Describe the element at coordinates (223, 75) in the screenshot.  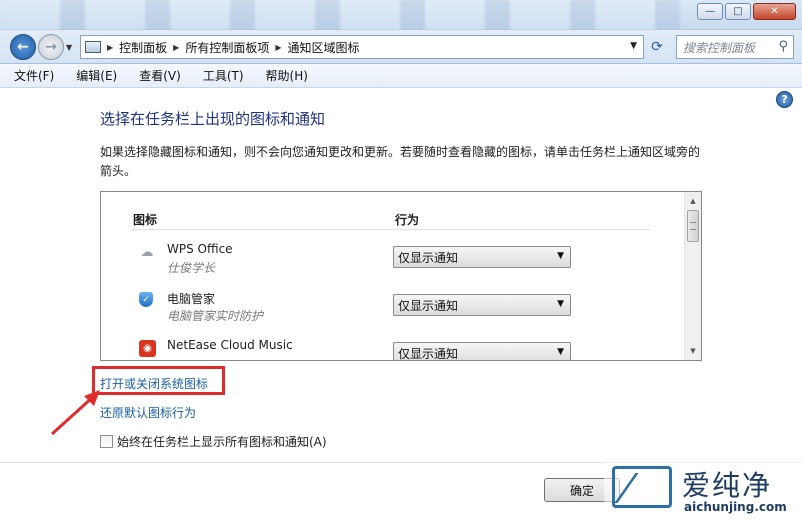
I see `menu-tools: 工具(T)` at that location.